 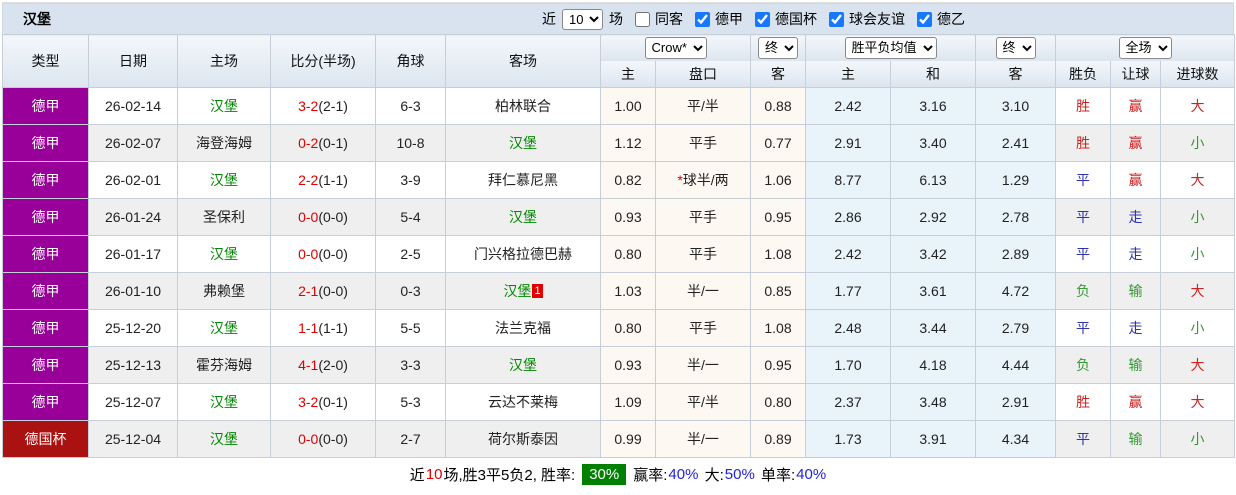 I want to click on avg-home-cell: 8.77, so click(x=848, y=180).